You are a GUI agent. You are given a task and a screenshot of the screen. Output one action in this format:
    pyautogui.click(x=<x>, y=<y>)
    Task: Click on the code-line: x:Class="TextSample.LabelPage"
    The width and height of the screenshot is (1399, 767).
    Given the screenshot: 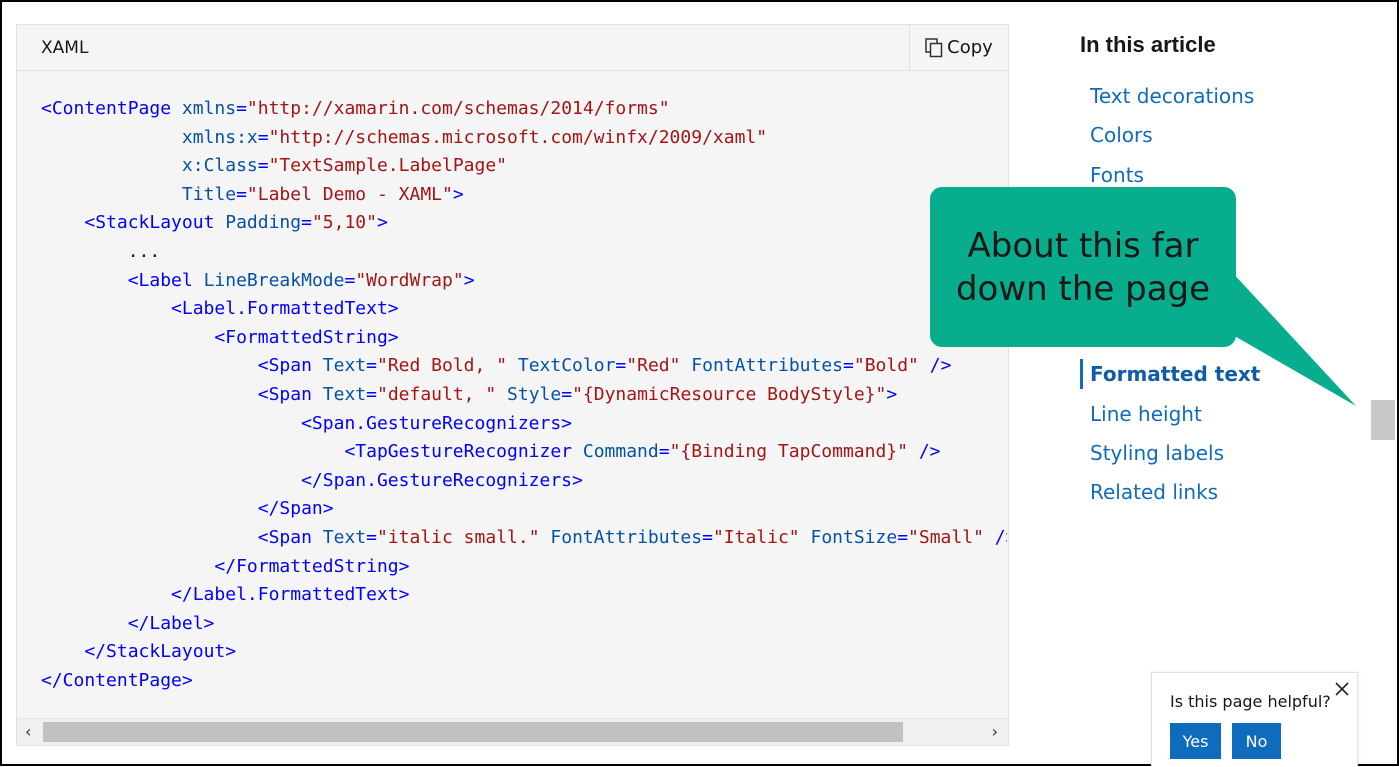 What is the action you would take?
    pyautogui.click(x=524, y=166)
    